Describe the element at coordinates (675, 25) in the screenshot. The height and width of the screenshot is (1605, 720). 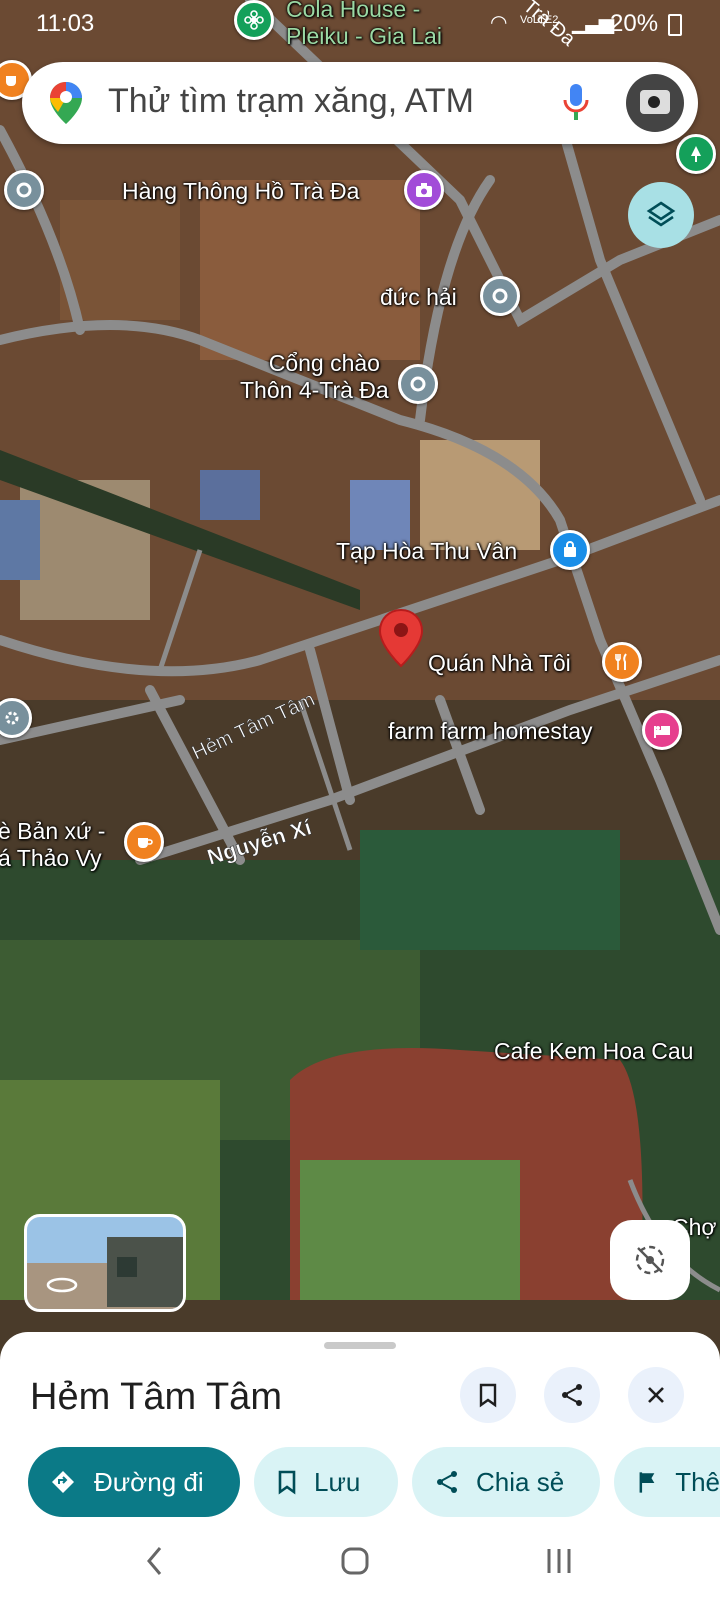
I see `battery-icon` at that location.